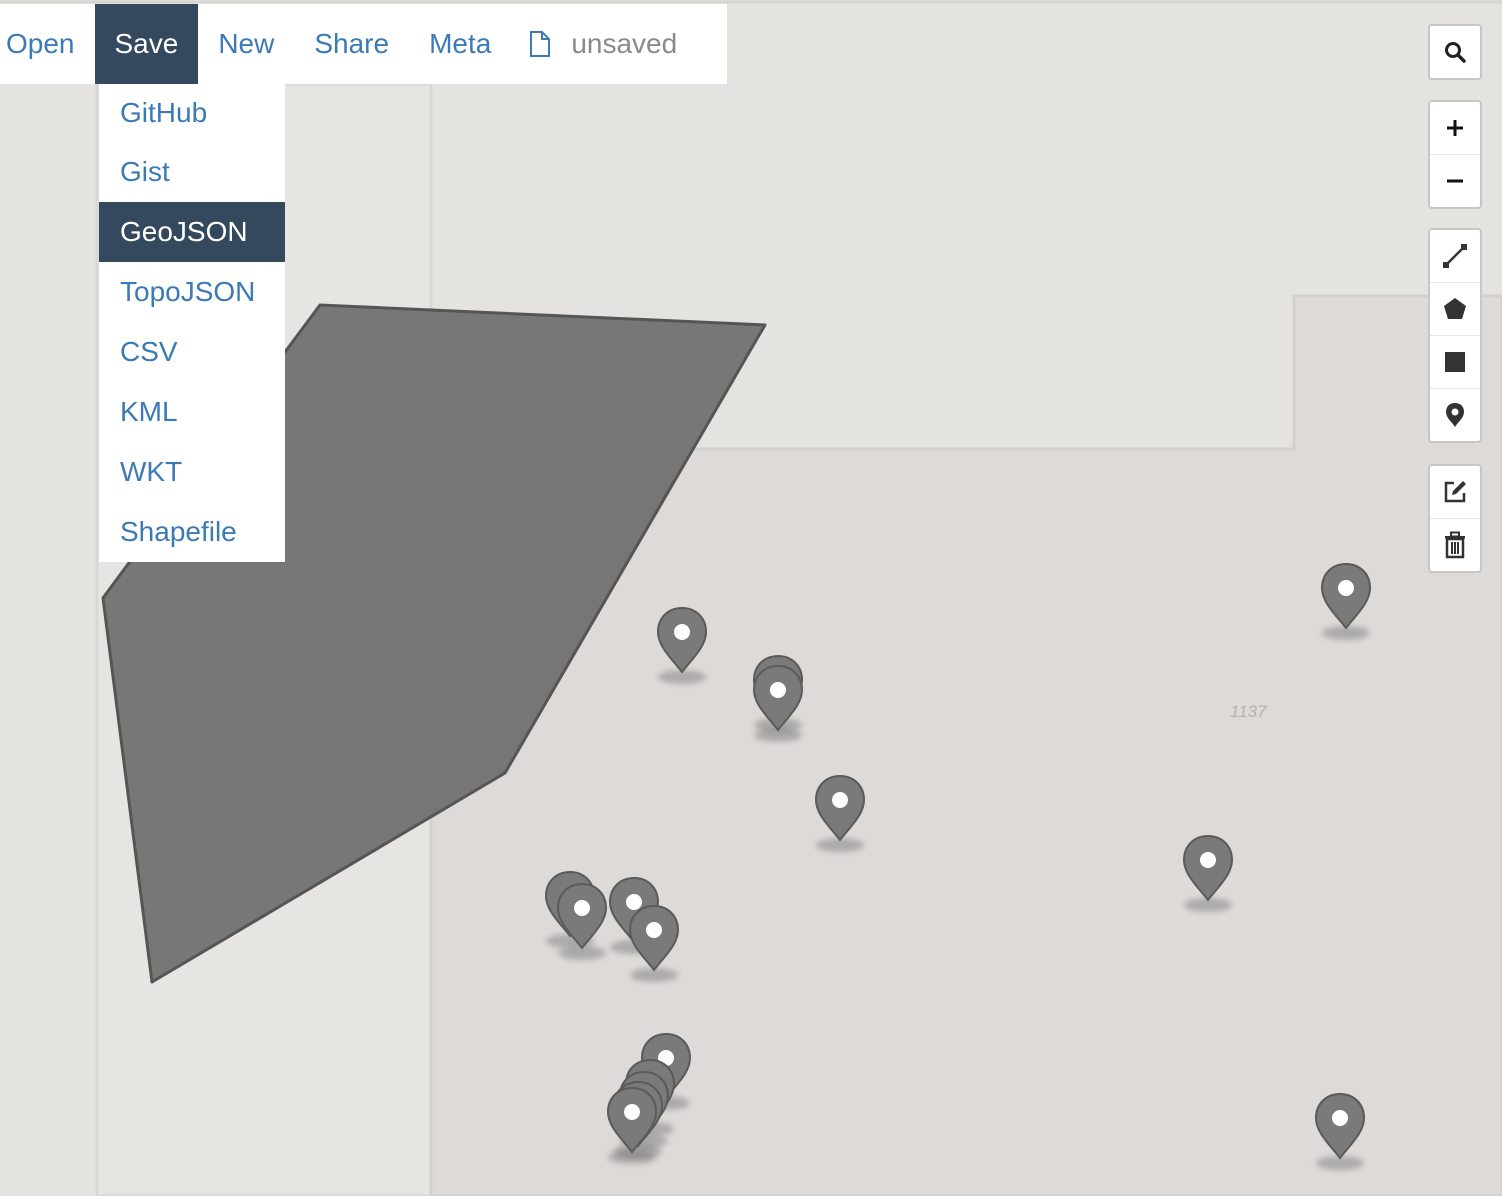 This screenshot has height=1196, width=1502. Describe the element at coordinates (192, 532) in the screenshot. I see `save-option-shapefile: Shapefile` at that location.